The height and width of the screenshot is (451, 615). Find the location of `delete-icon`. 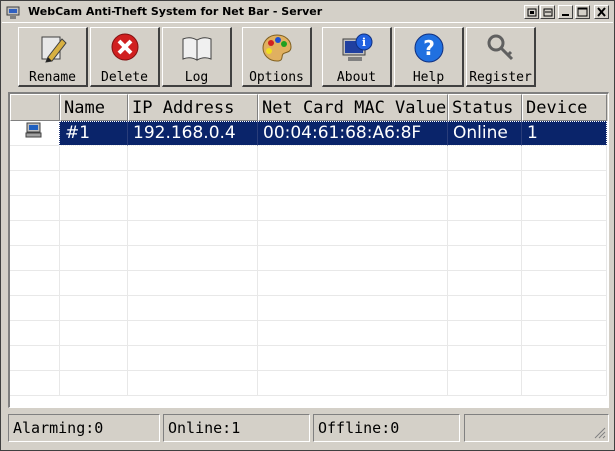

delete-icon is located at coordinates (124, 47).